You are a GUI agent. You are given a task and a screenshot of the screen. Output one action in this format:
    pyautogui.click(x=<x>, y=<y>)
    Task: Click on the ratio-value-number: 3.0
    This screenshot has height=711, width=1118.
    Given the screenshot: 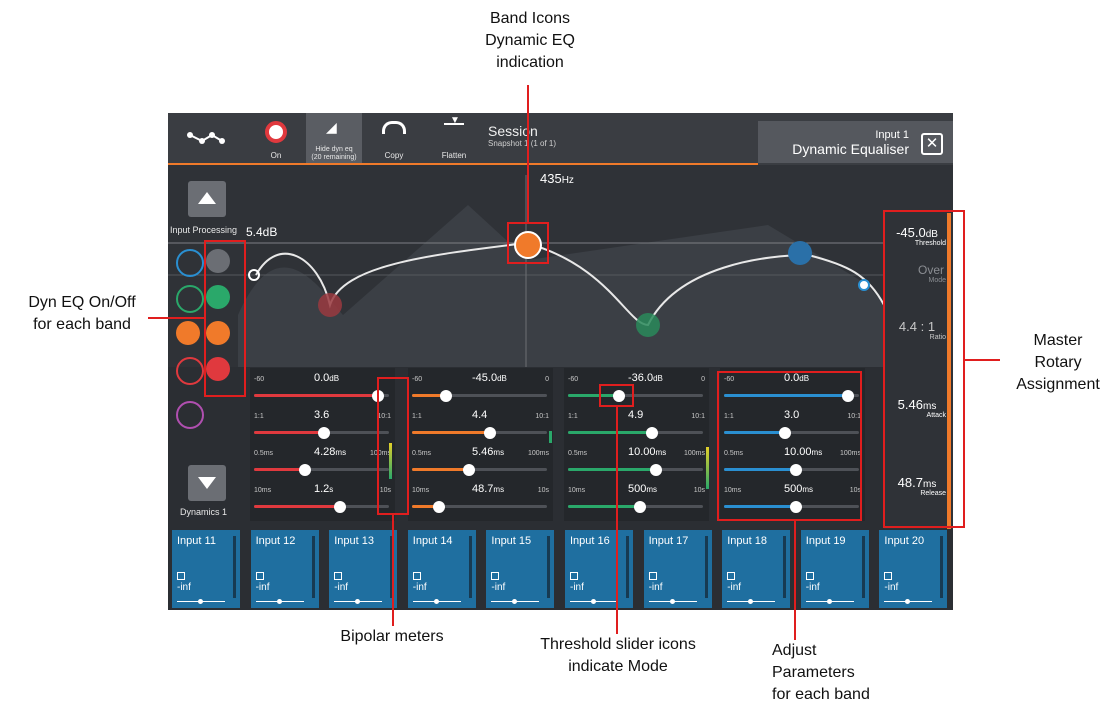 What is the action you would take?
    pyautogui.click(x=792, y=415)
    